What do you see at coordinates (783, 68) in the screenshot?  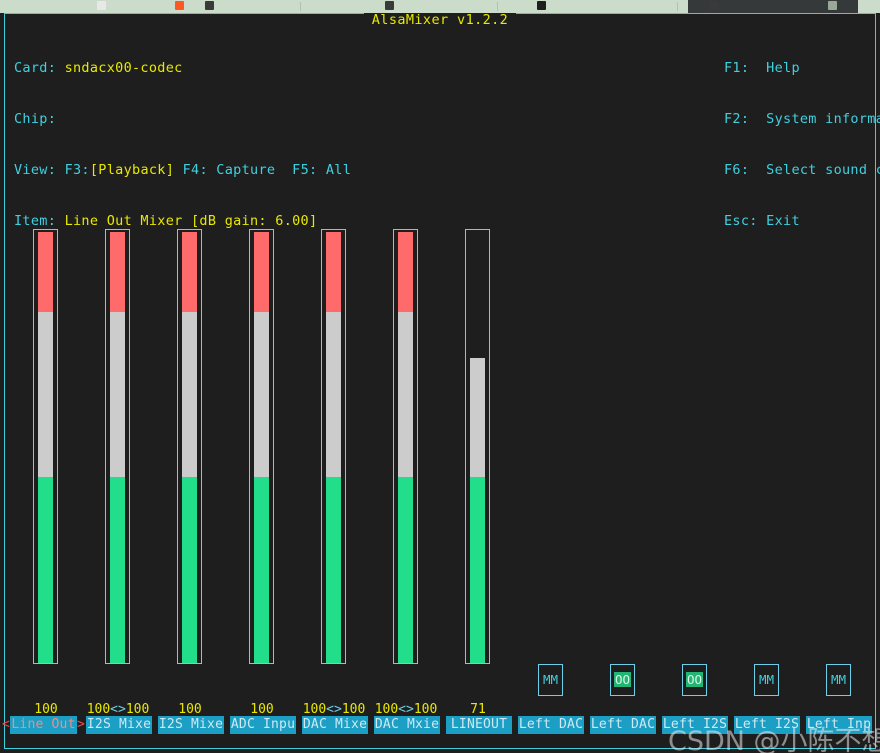 I see `help-text: Help` at bounding box center [783, 68].